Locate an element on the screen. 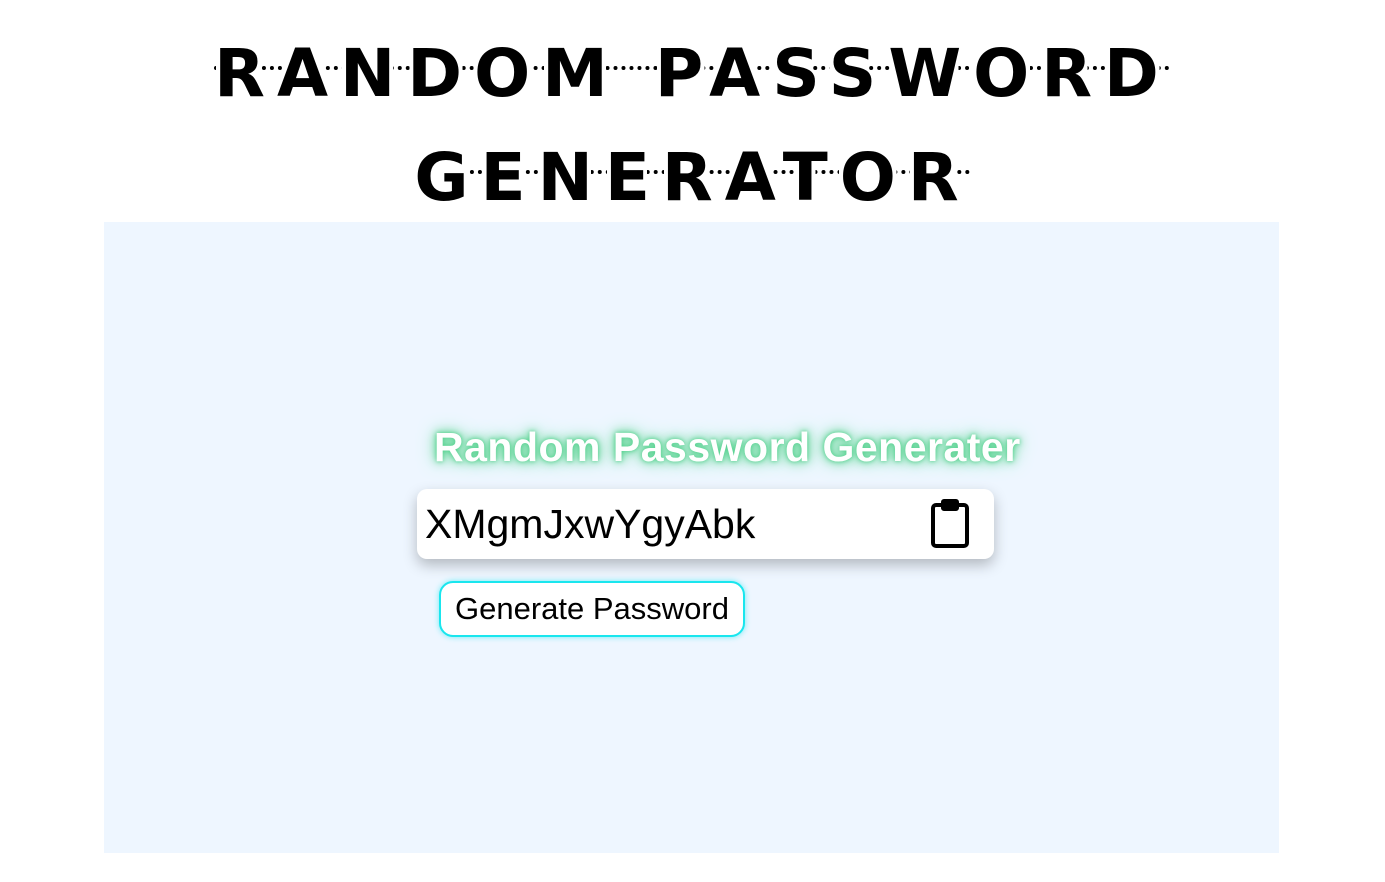 This screenshot has height=882, width=1385. page-title: Random Password Generator is located at coordinates (692, 125).